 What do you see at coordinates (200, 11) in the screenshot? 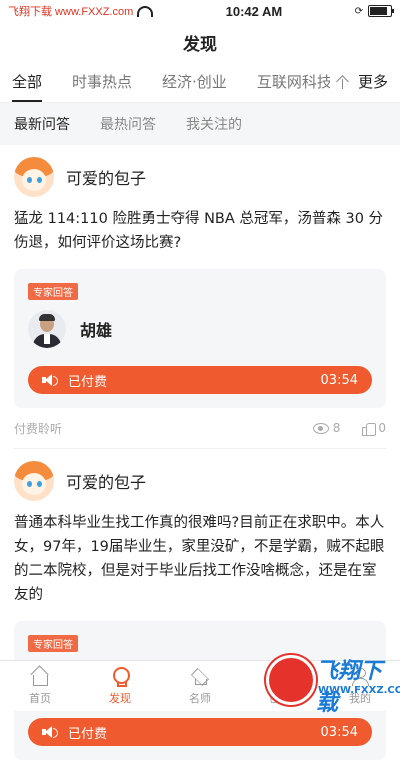
I see `status-bar: 飞翔下载 www.FXXZ.com 10:42 AM ⟳` at bounding box center [200, 11].